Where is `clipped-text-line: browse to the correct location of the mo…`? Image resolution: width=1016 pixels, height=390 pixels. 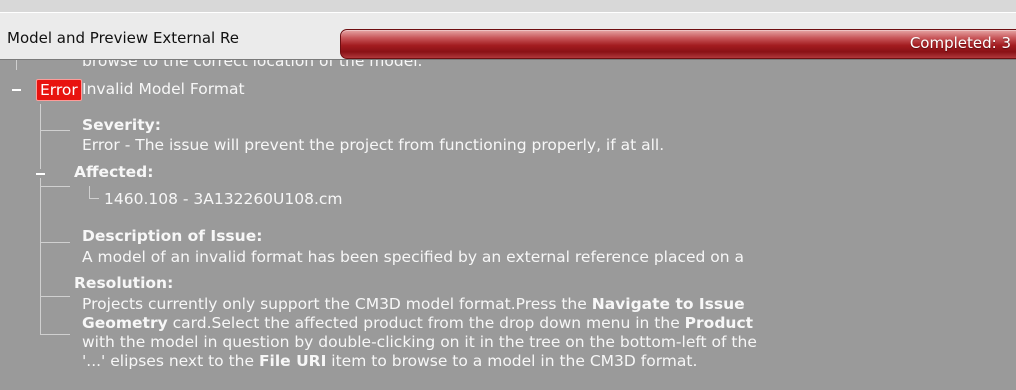
clipped-text-line: browse to the correct location of the mo… is located at coordinates (252, 65).